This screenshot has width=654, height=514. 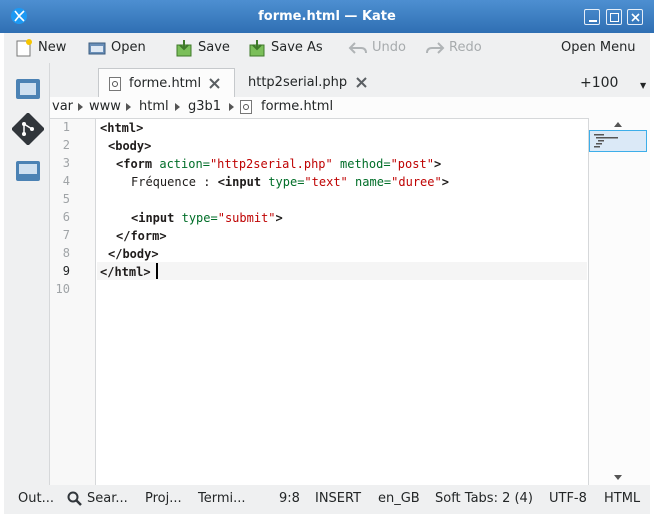 What do you see at coordinates (484, 498) in the screenshot?
I see `indentation-settings: Soft Tabs: 2 (4)` at bounding box center [484, 498].